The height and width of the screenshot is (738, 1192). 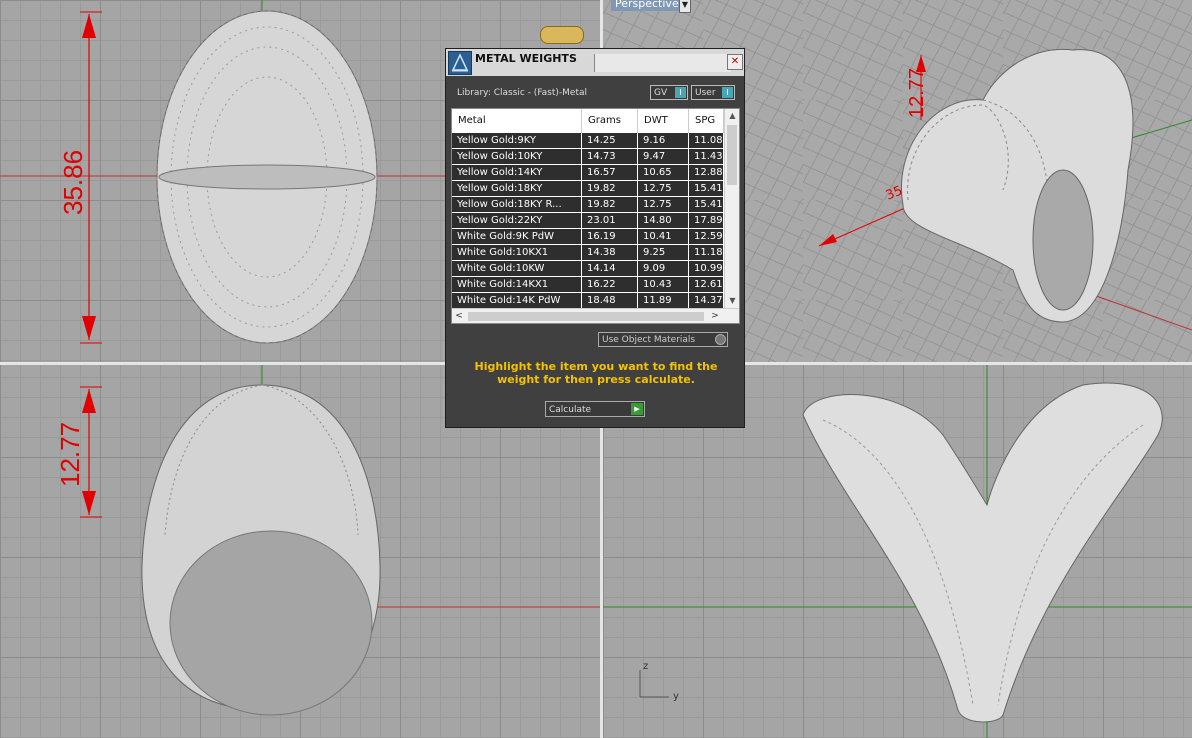 I want to click on perspective-label: Perspective, so click(x=647, y=5).